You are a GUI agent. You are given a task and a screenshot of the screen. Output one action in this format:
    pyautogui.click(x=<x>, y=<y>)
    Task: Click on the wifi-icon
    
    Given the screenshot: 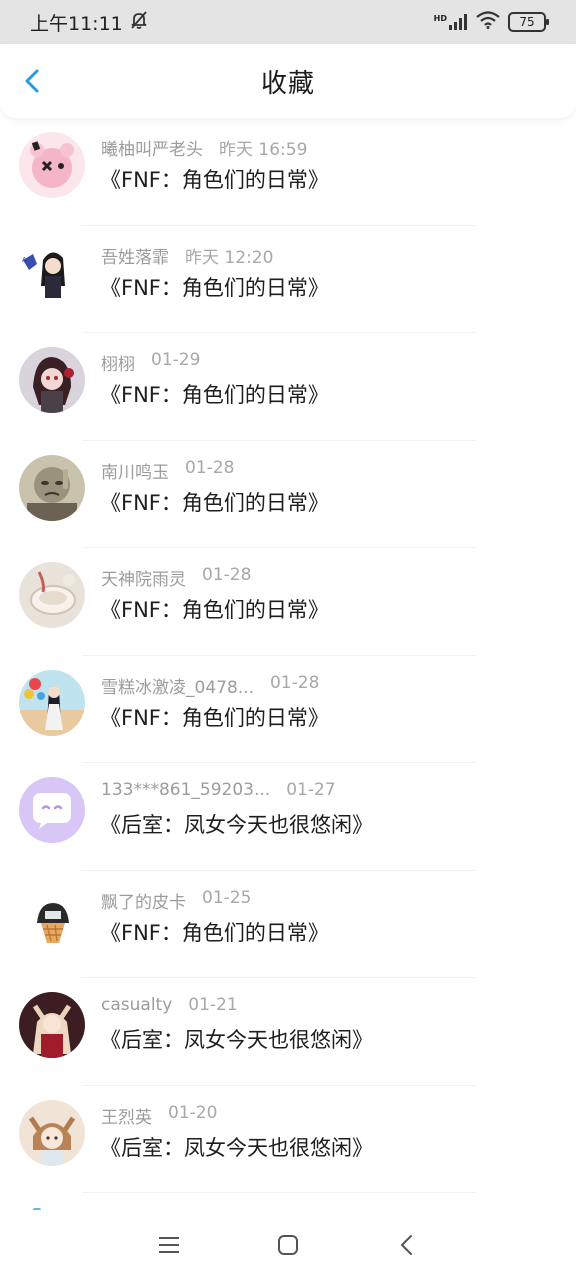 What is the action you would take?
    pyautogui.click(x=488, y=22)
    